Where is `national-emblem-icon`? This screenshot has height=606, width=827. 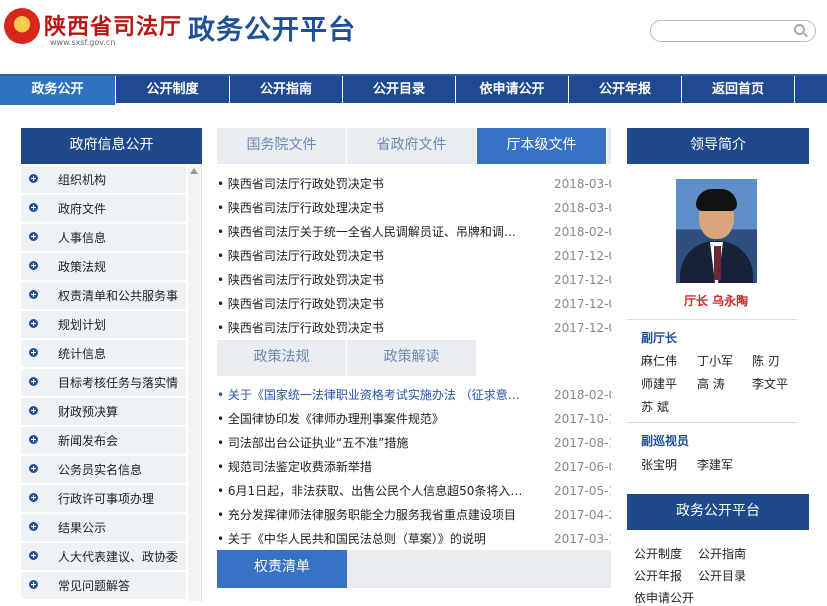
national-emblem-icon is located at coordinates (22, 26).